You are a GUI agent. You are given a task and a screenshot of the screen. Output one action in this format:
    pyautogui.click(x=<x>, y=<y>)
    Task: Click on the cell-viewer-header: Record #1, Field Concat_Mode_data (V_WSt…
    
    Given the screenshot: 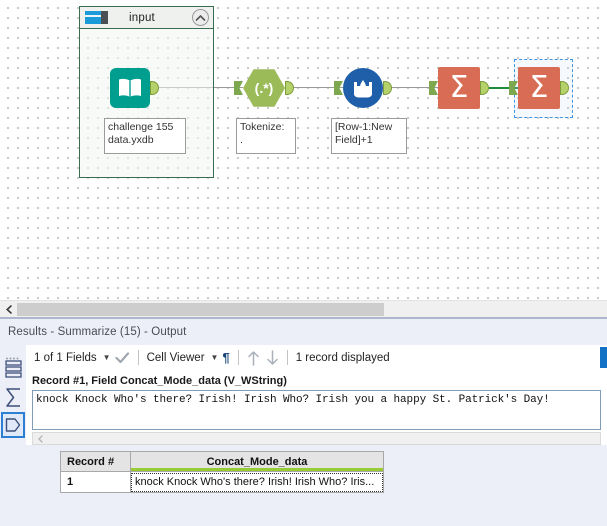 What is the action you would take?
    pyautogui.click(x=316, y=380)
    